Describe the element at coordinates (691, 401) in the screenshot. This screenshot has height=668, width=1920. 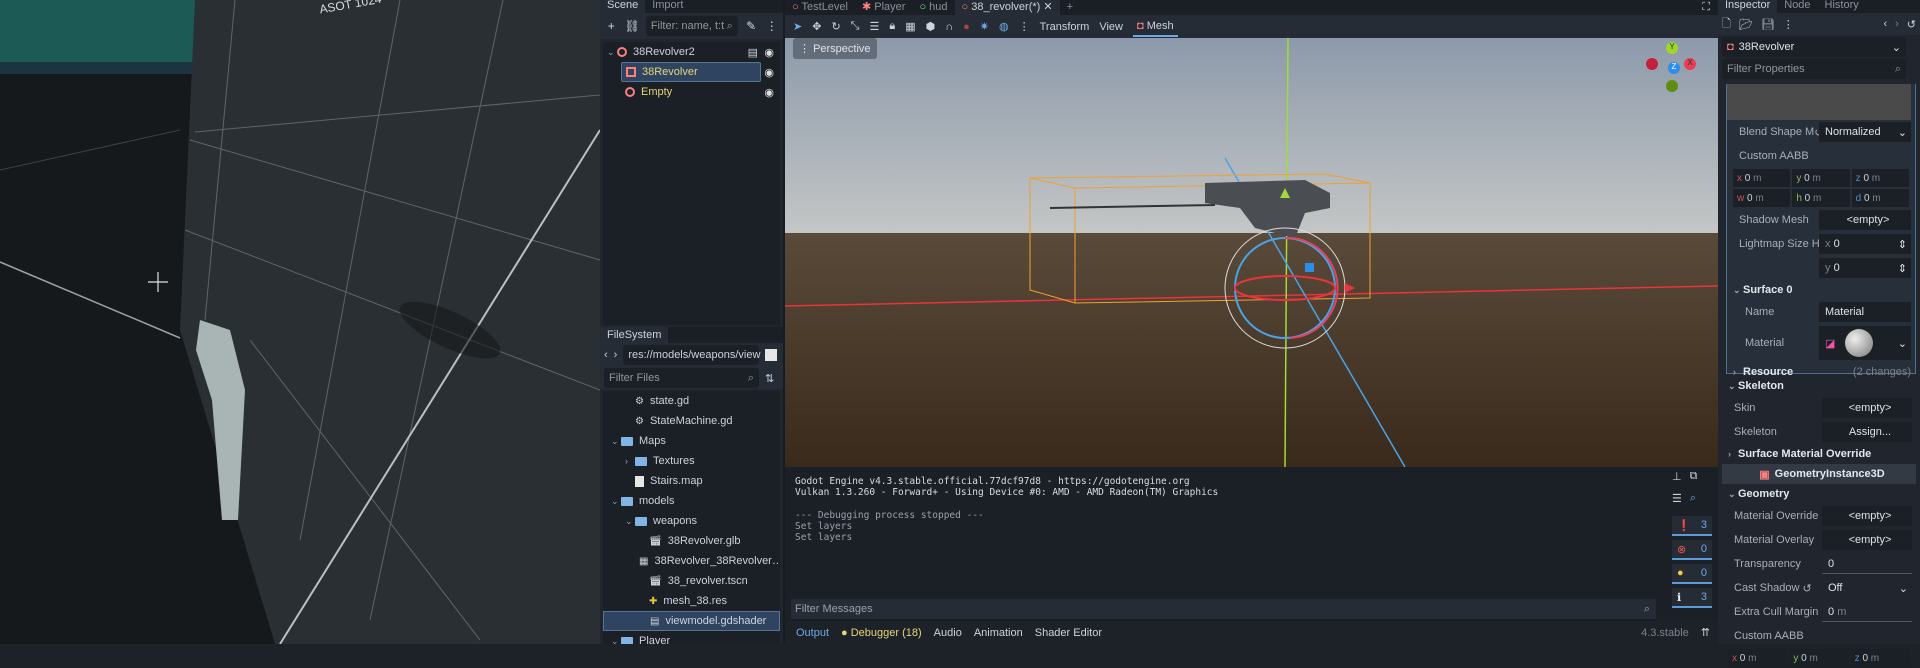
I see `file-item: ⚙ state.gd` at that location.